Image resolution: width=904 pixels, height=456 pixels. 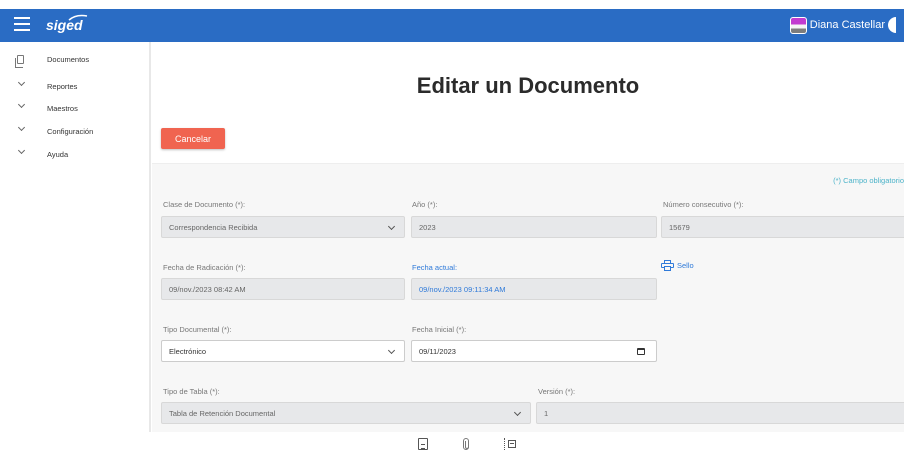 What do you see at coordinates (62, 86) in the screenshot?
I see `sidebar-item-label: Reportes` at bounding box center [62, 86].